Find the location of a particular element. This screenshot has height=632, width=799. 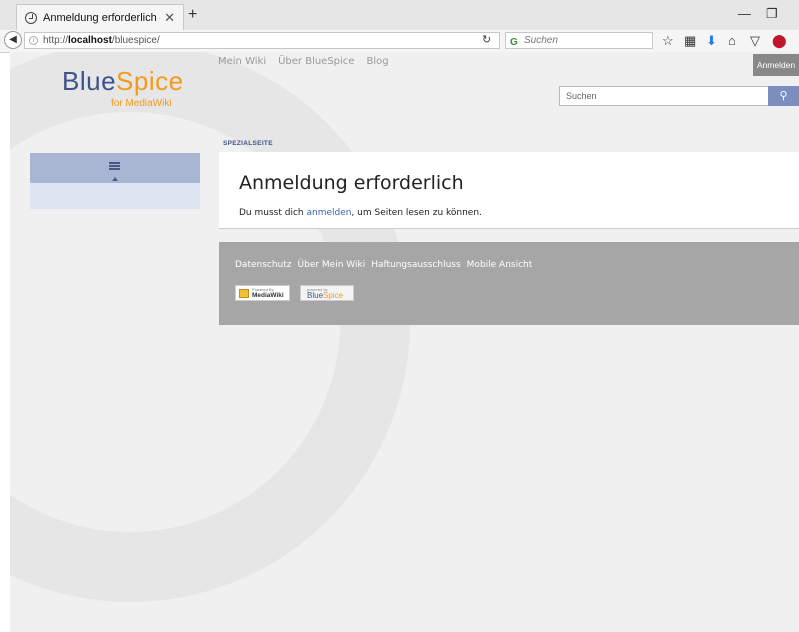

nav-link-blog: Blog is located at coordinates (377, 61).